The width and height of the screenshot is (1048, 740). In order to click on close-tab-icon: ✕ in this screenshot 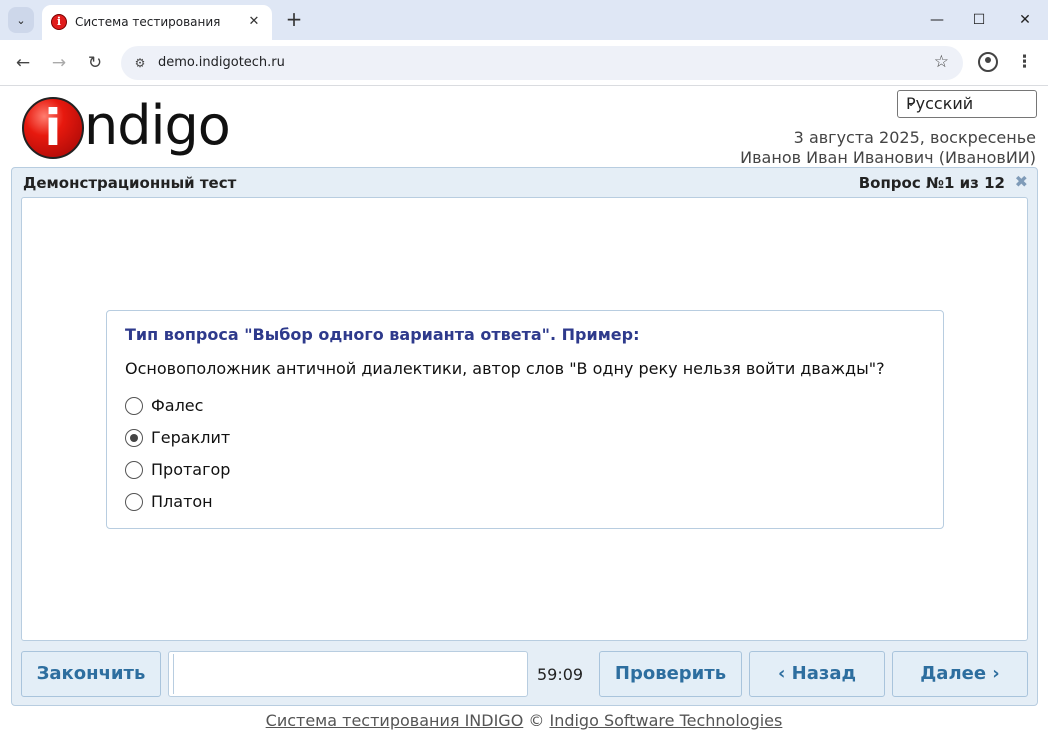, I will do `click(254, 22)`.